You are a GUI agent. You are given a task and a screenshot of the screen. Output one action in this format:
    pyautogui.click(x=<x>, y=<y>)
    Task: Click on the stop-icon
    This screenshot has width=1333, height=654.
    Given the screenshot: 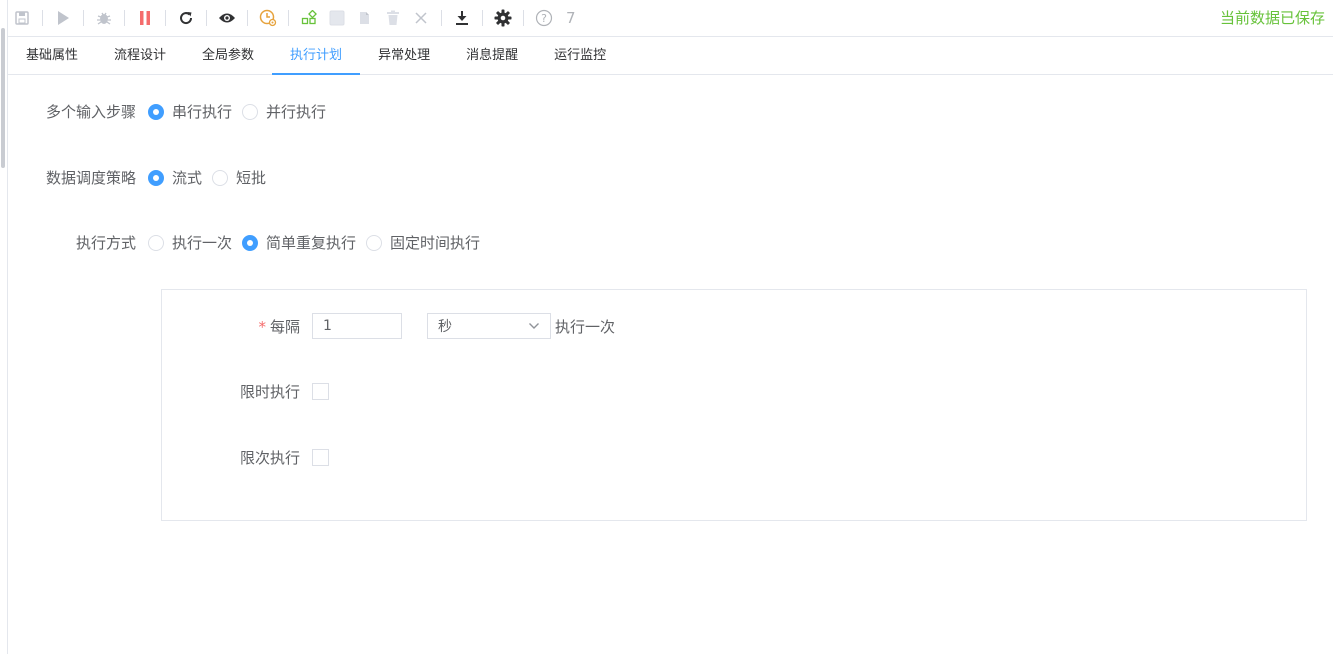 What is the action you would take?
    pyautogui.click(x=145, y=18)
    